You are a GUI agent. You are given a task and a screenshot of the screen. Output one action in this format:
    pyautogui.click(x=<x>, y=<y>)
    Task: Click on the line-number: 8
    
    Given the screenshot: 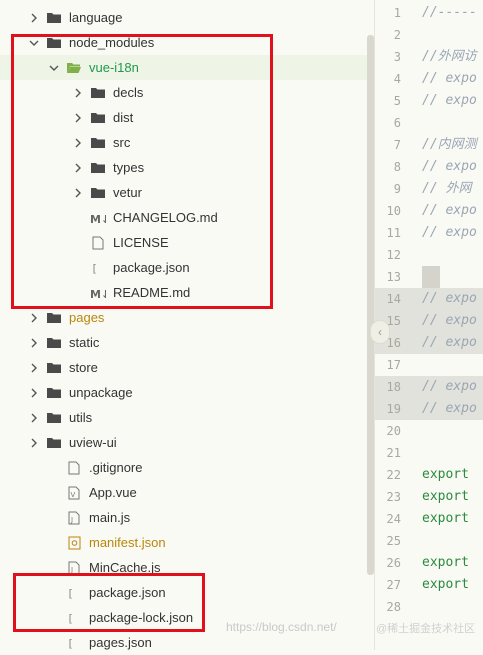 What is the action you would take?
    pyautogui.click(x=397, y=167)
    